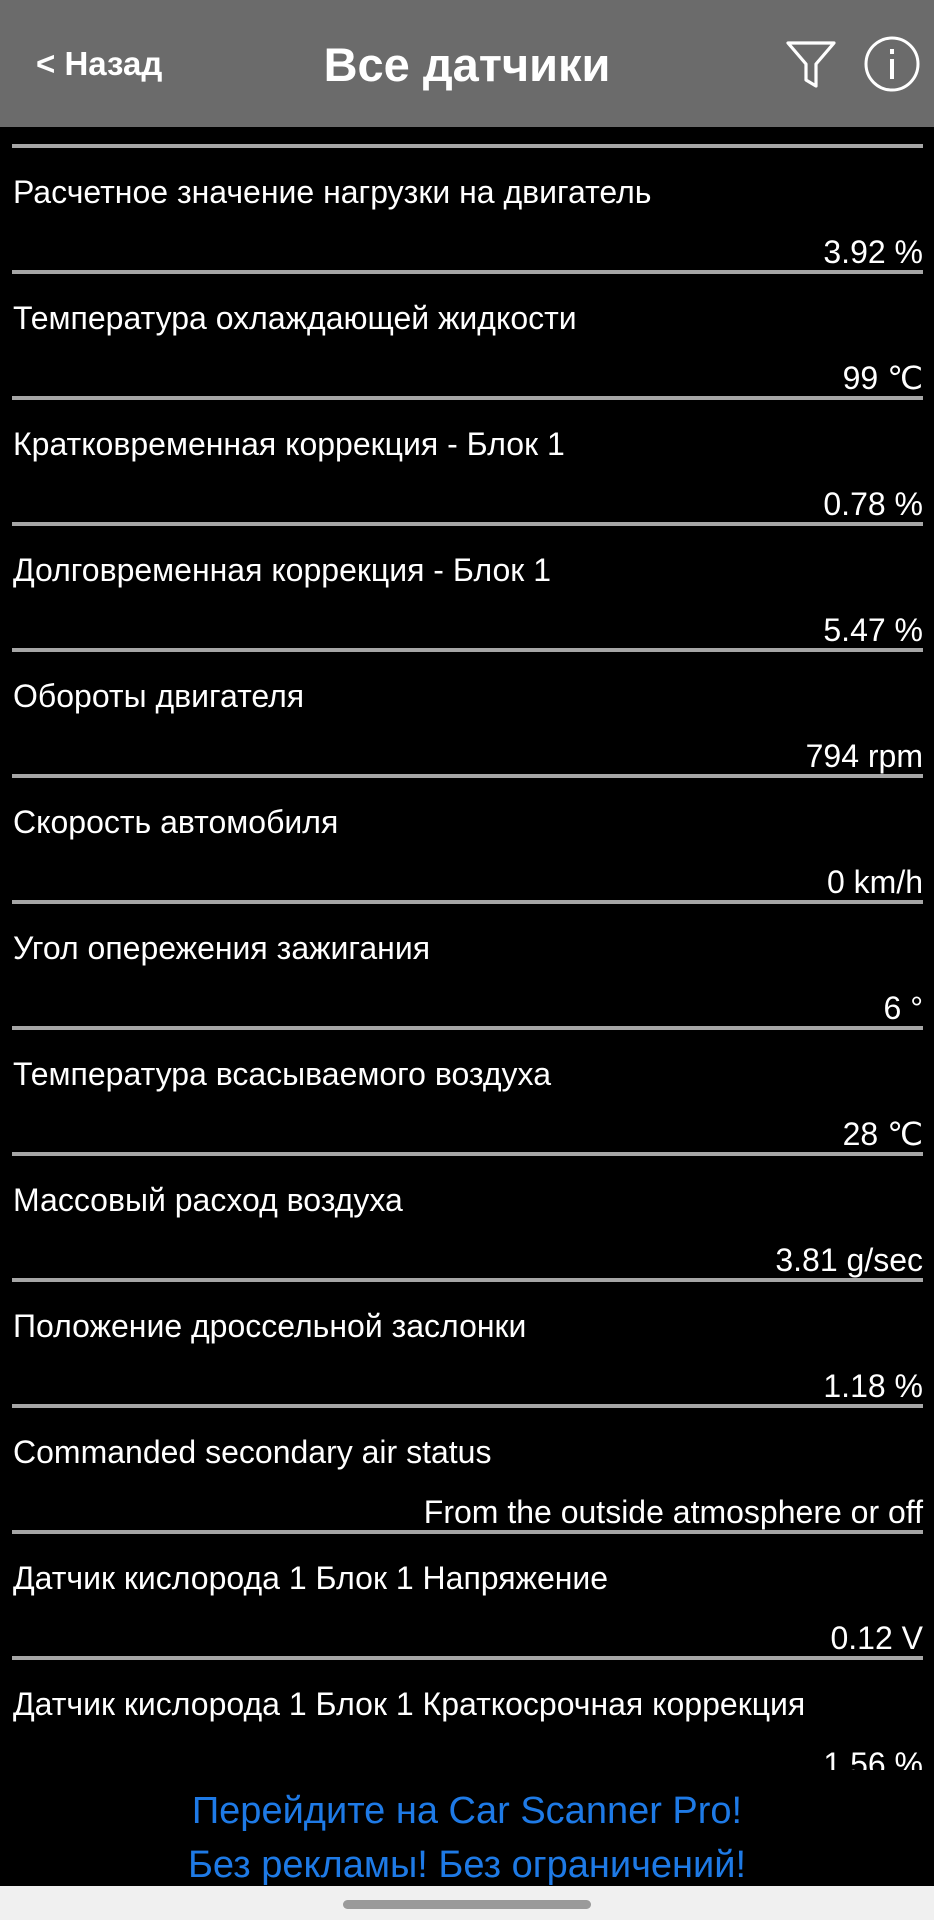 Image resolution: width=934 pixels, height=1920 pixels. I want to click on sensor-row: Положение дроссельной заслонки 1.18 %, so click(467, 1343).